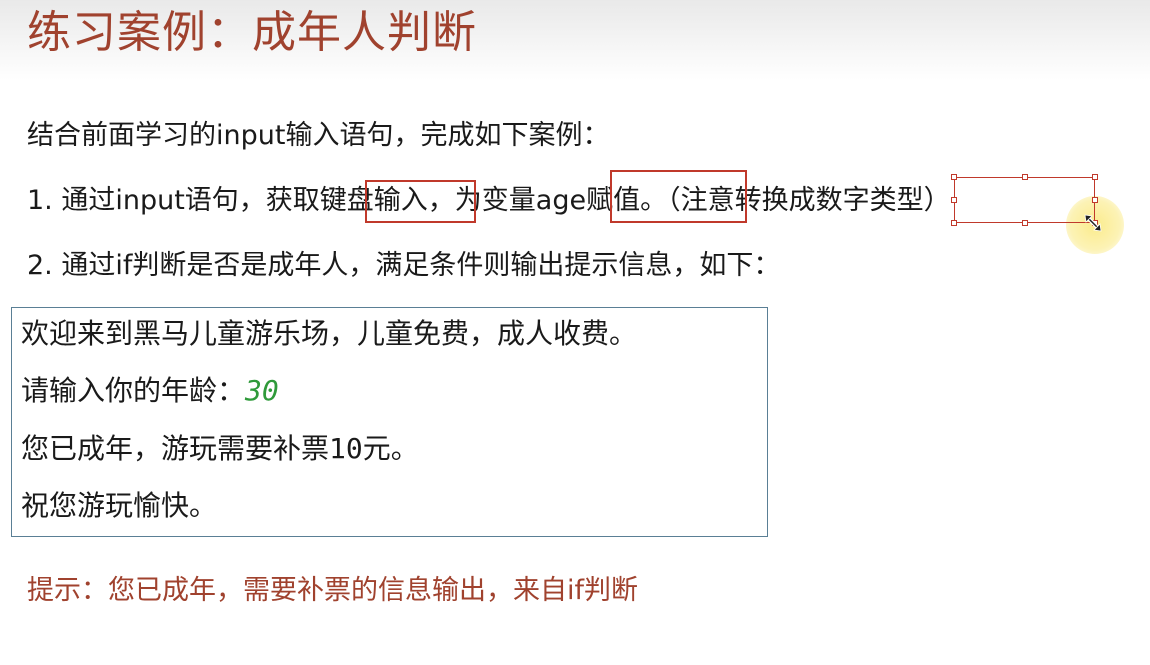  I want to click on ticket-amount: 10, so click(346, 448).